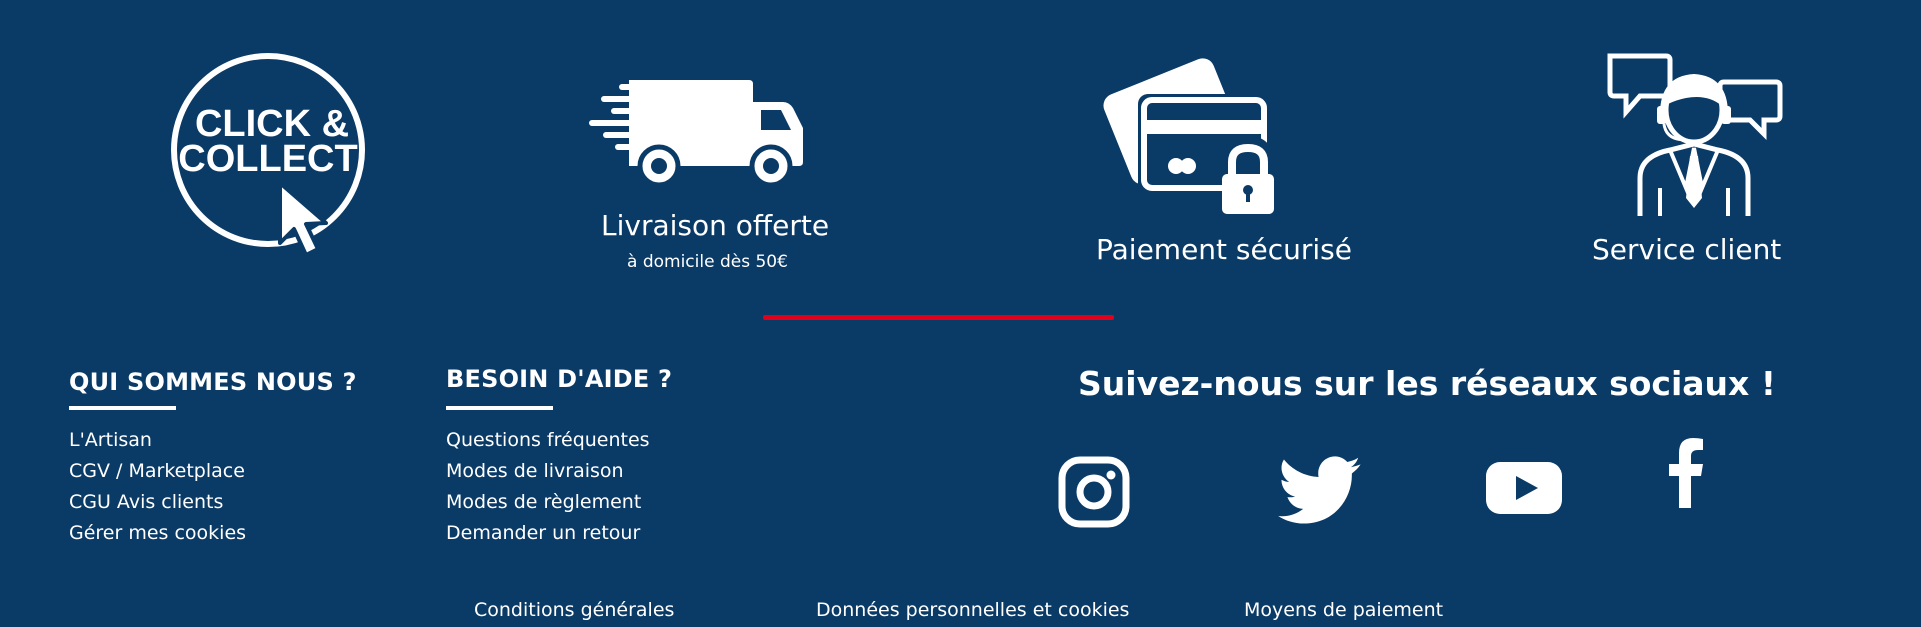  I want to click on delivery-truck-icon, so click(696, 132).